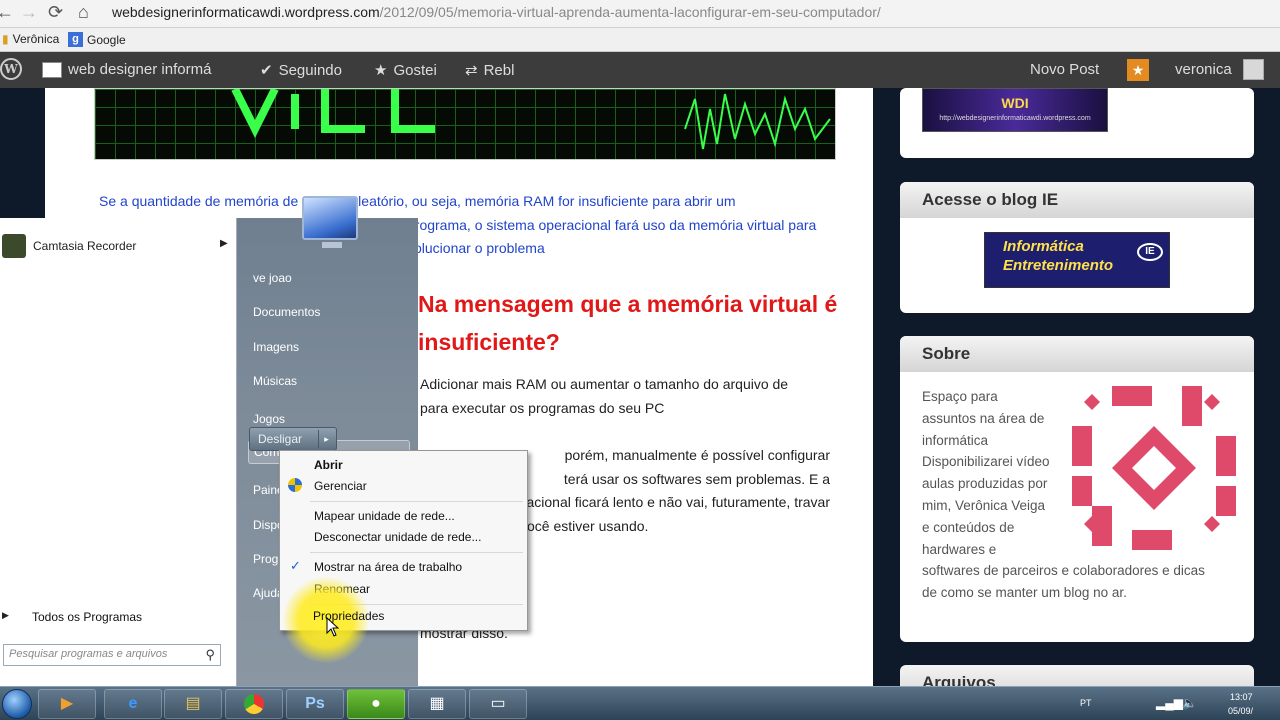 The height and width of the screenshot is (720, 1280). What do you see at coordinates (628, 304) in the screenshot?
I see `heading-line: Na mensagem que a memória virtual é` at bounding box center [628, 304].